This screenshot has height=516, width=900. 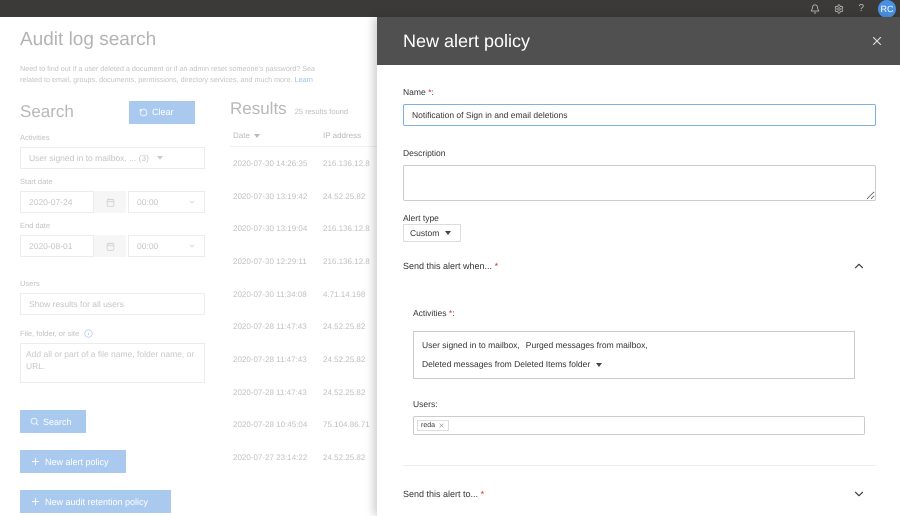 What do you see at coordinates (639, 494) in the screenshot?
I see `section-header: Send this alert to... *` at bounding box center [639, 494].